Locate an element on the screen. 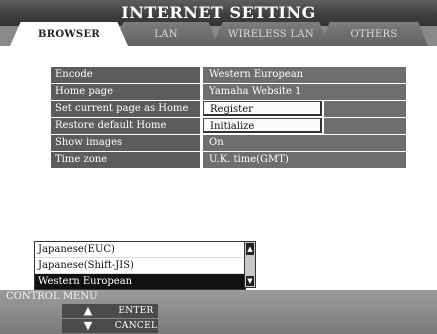 This screenshot has width=437, height=334. tab-bar: BROWSER LAN WIRELESS LAN OTHERS is located at coordinates (218, 34).